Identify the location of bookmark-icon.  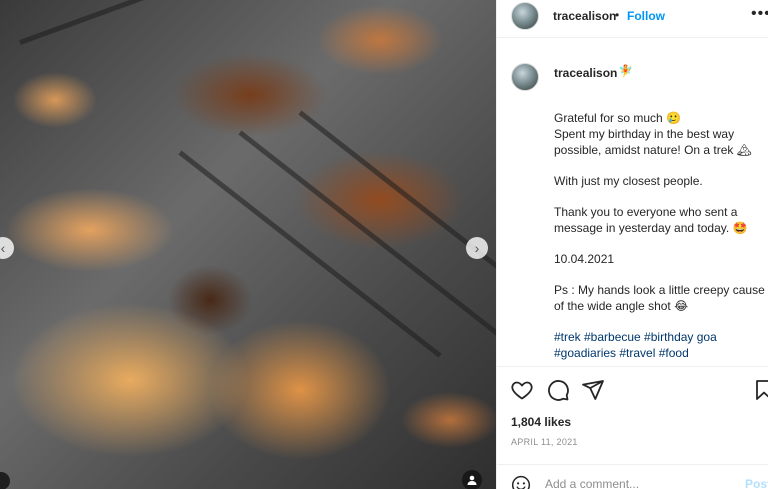
(760, 390).